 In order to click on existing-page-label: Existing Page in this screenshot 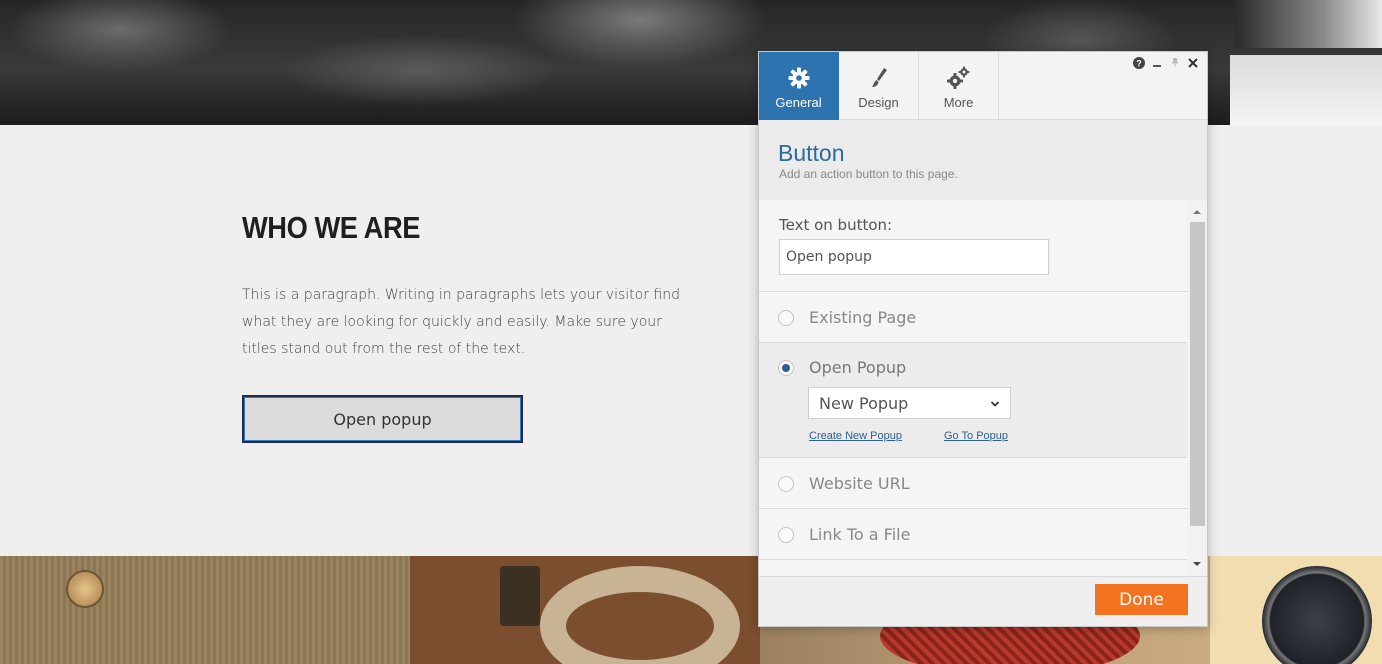, I will do `click(862, 317)`.